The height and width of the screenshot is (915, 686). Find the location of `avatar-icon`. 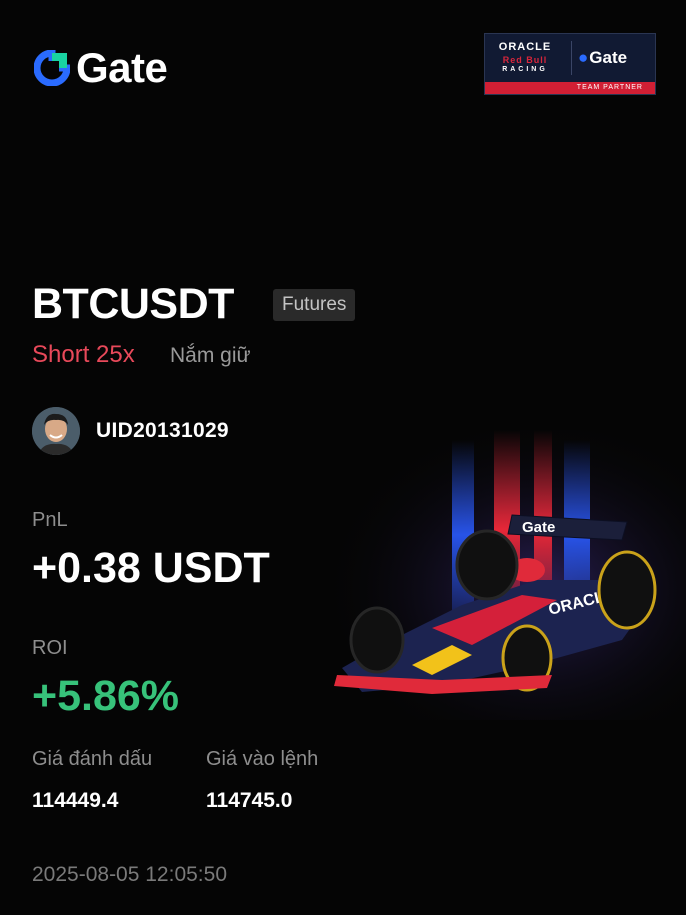

avatar-icon is located at coordinates (56, 431).